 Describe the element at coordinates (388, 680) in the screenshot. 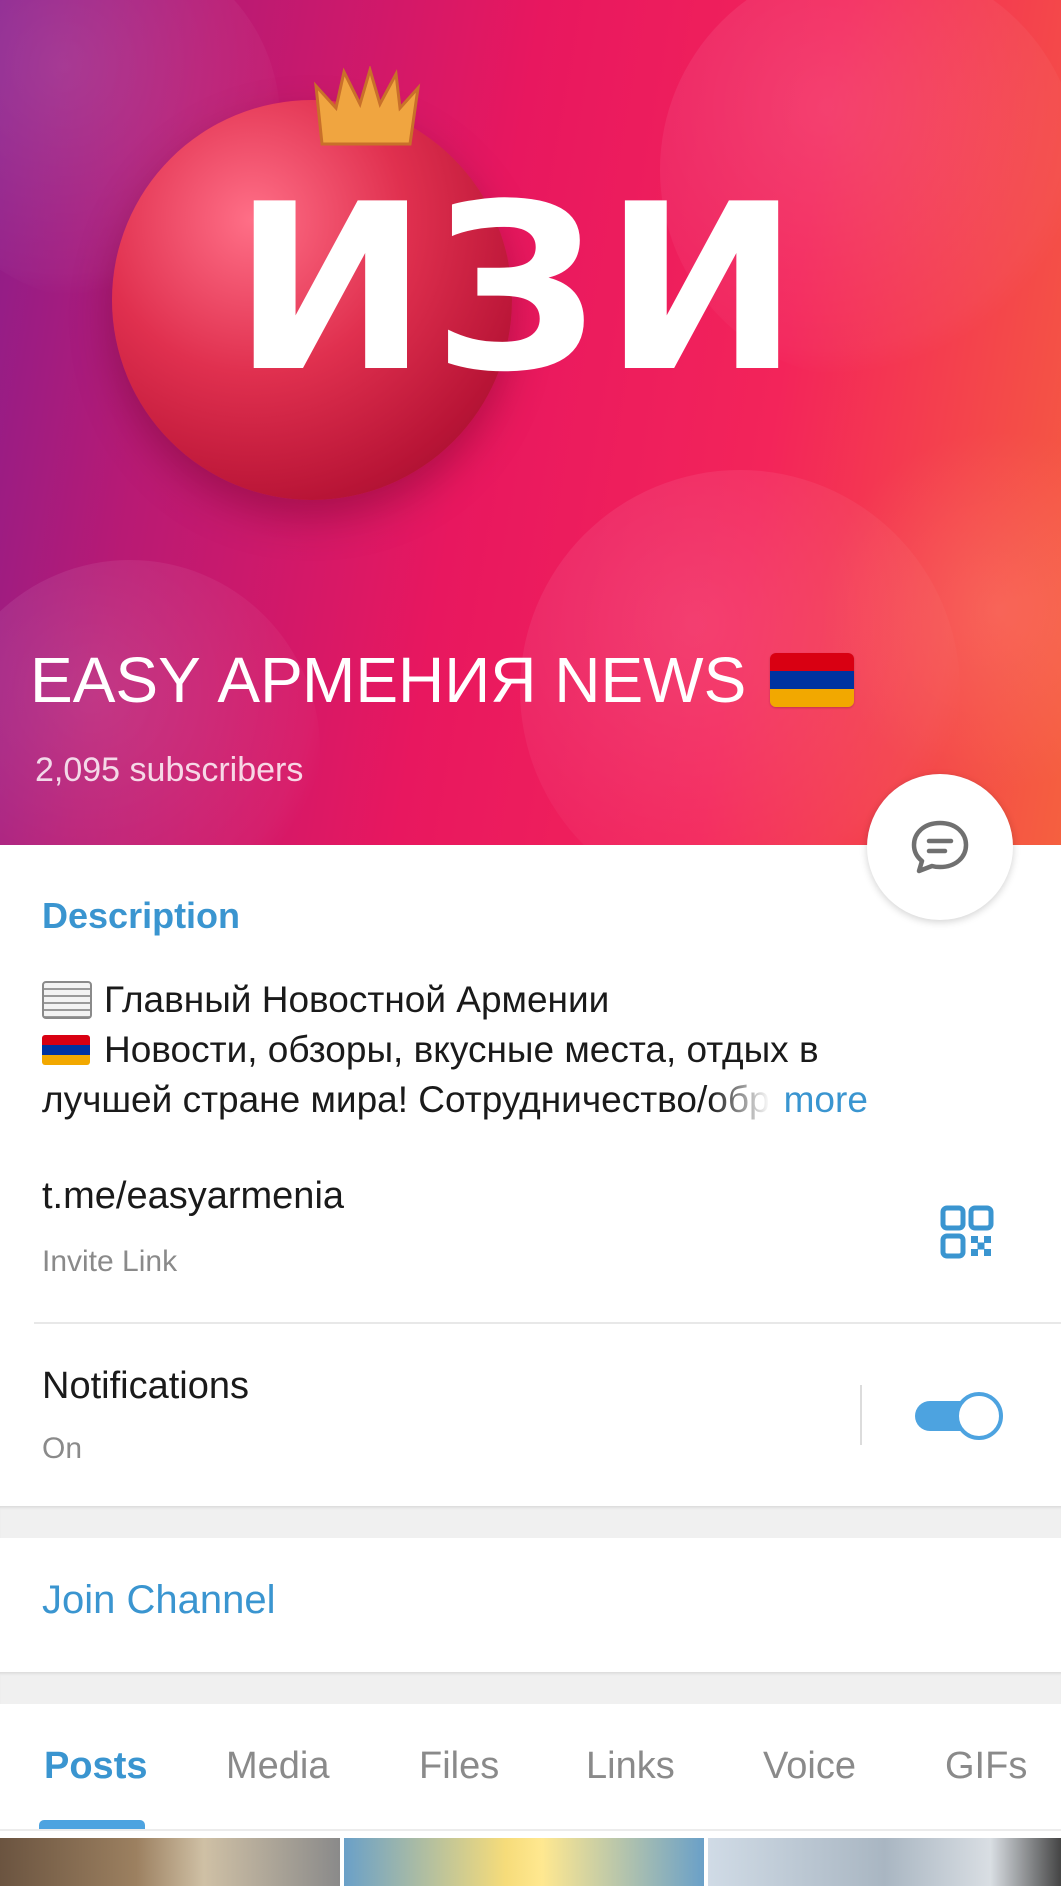

I see `channel-title-text: EASY АРМЕНИЯ NEWS` at that location.